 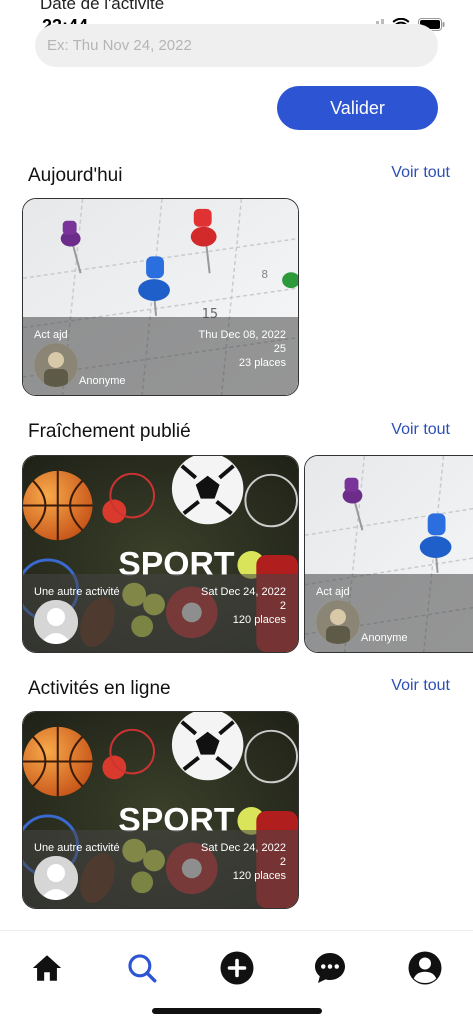 What do you see at coordinates (242, 335) in the screenshot?
I see `card-date: Thu Dec 08, 2022` at bounding box center [242, 335].